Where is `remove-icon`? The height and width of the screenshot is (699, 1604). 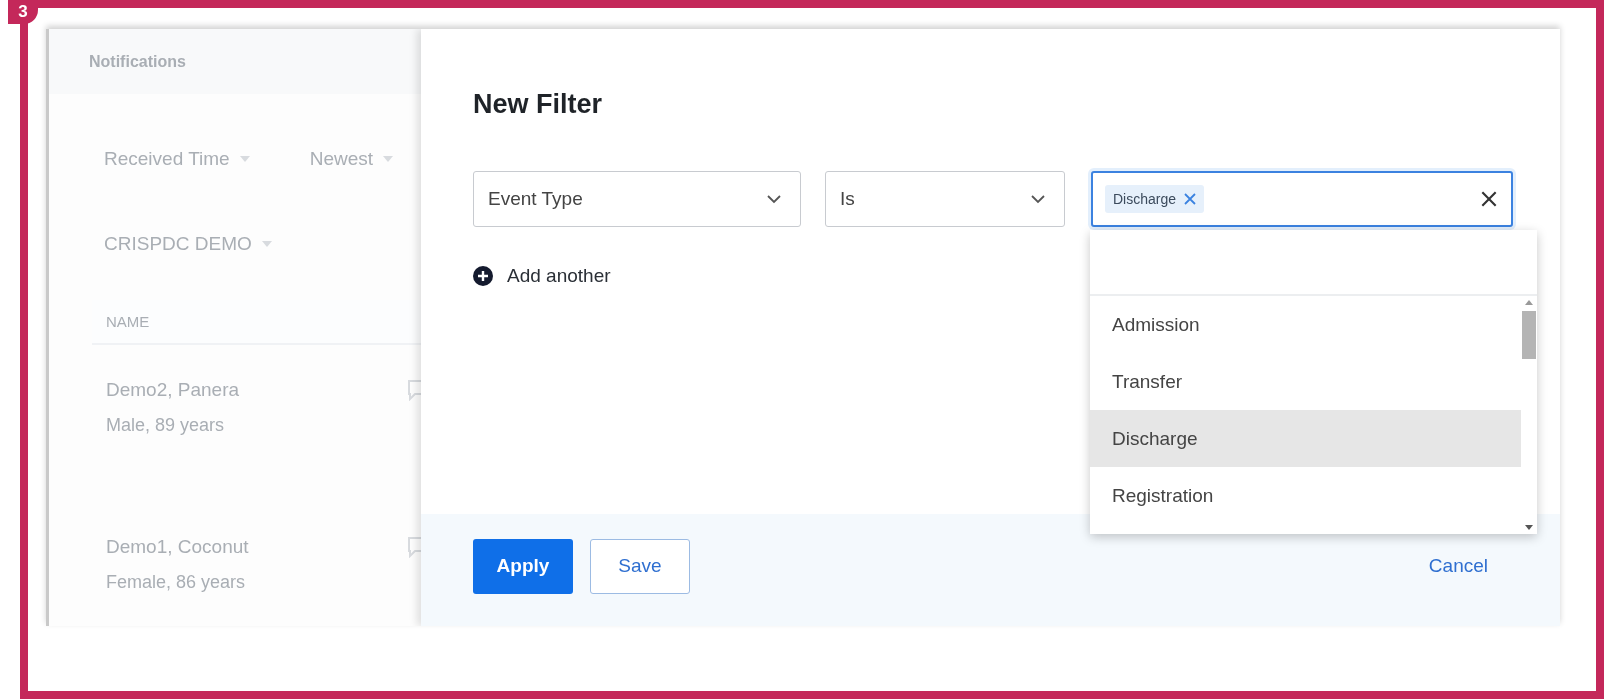 remove-icon is located at coordinates (1190, 199).